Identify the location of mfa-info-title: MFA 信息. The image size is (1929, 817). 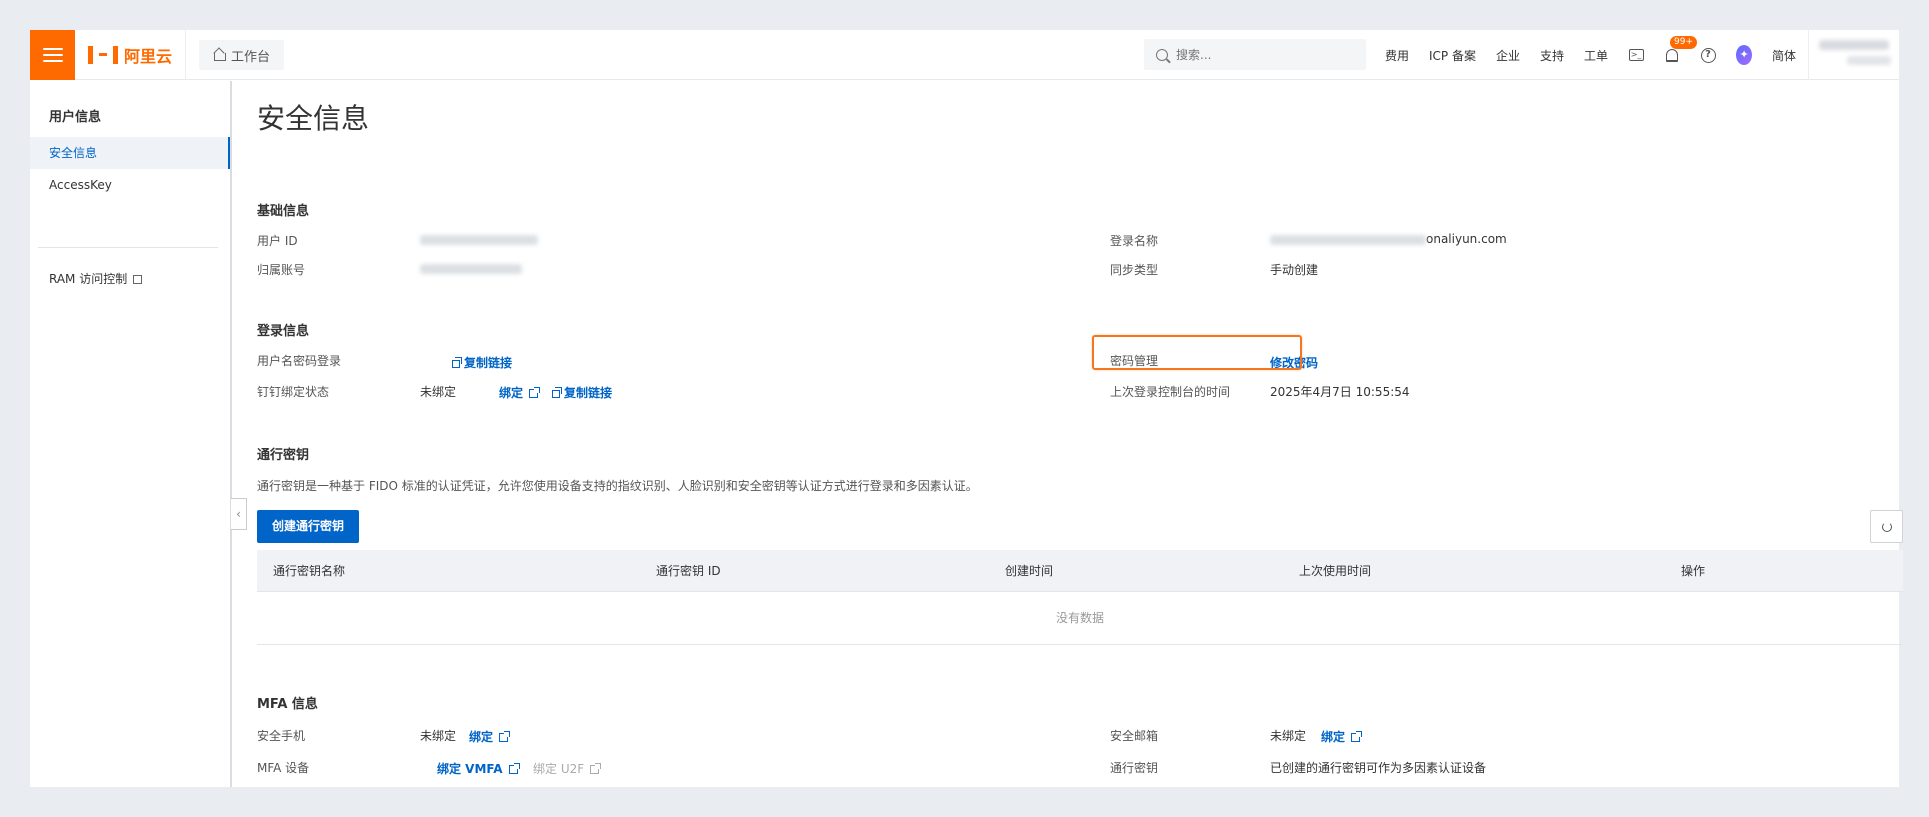
(287, 704).